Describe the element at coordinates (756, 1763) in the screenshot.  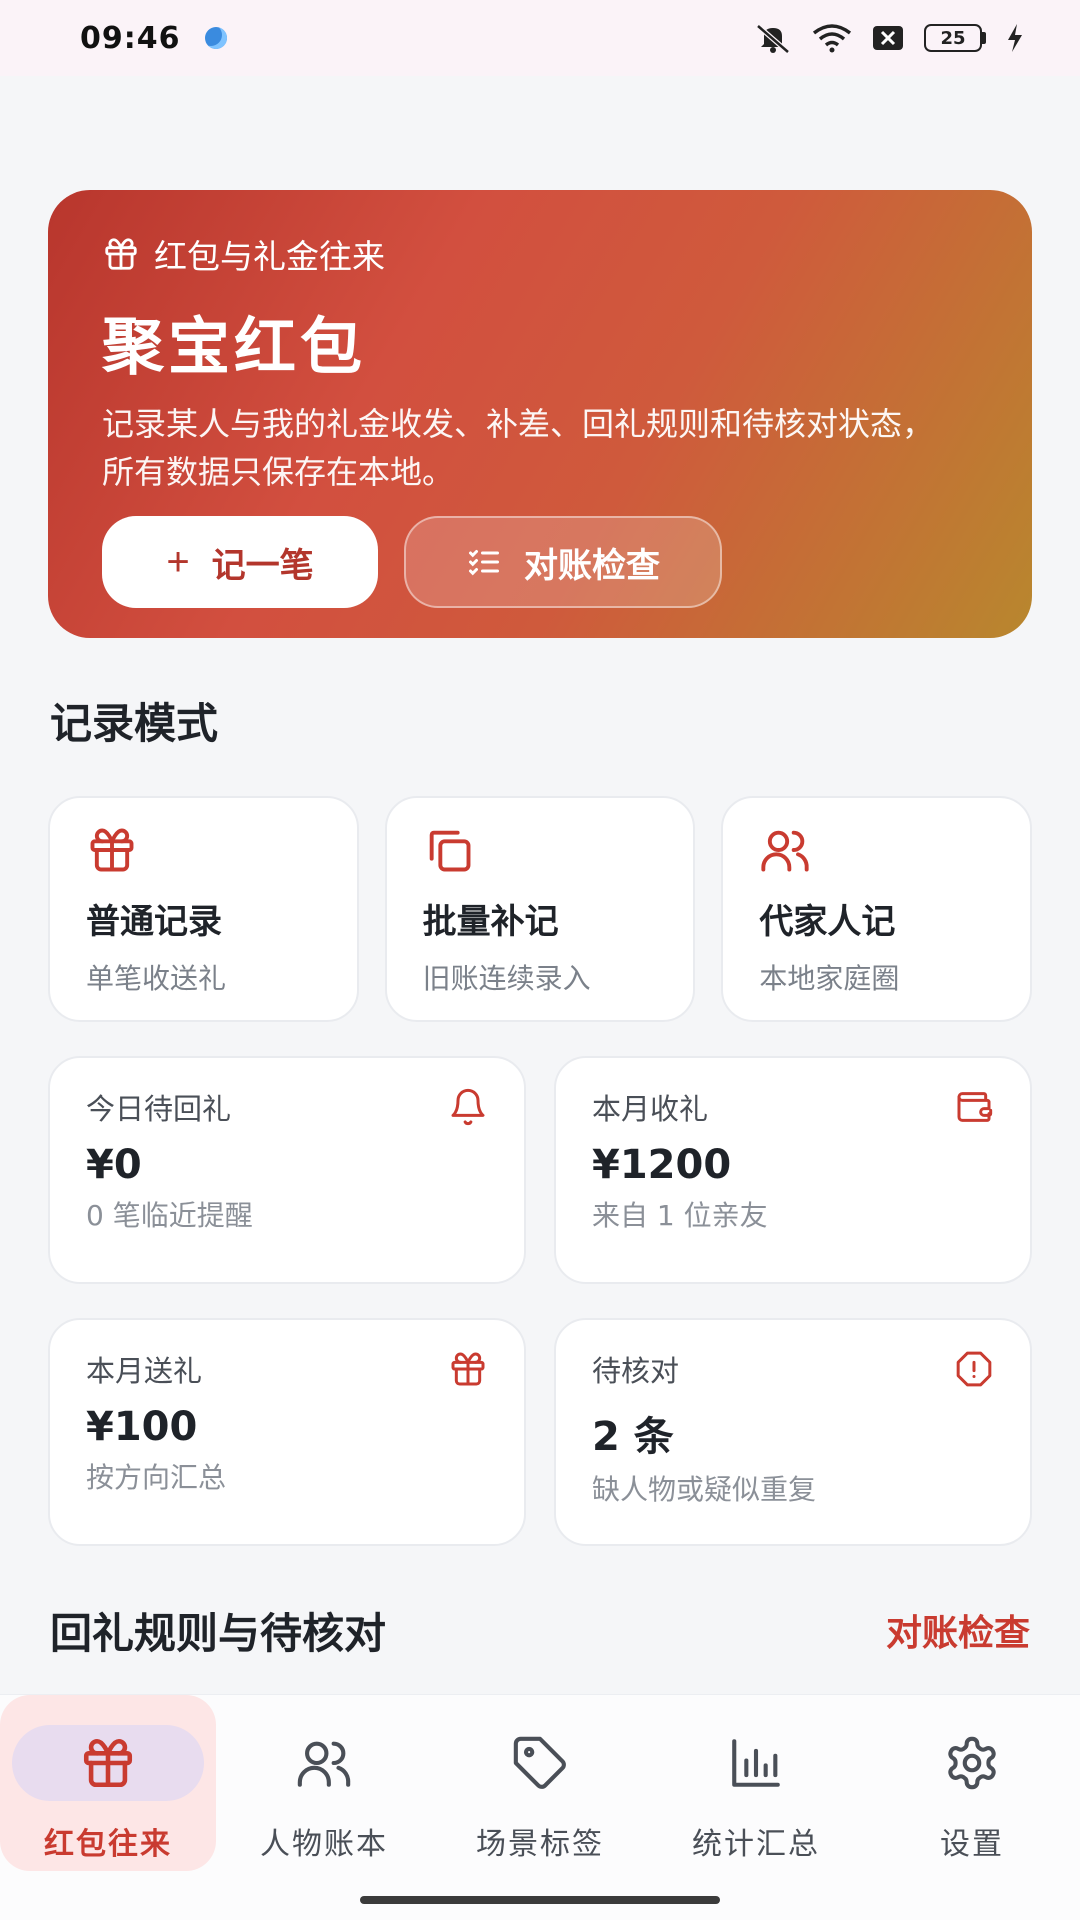
I see `bar-chart-icon` at that location.